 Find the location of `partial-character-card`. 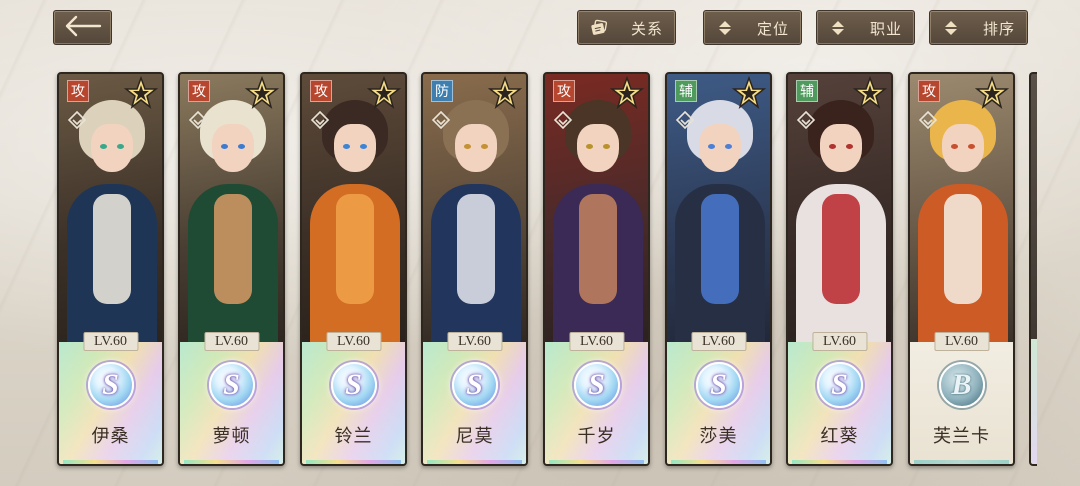

partial-character-card is located at coordinates (1033, 269).